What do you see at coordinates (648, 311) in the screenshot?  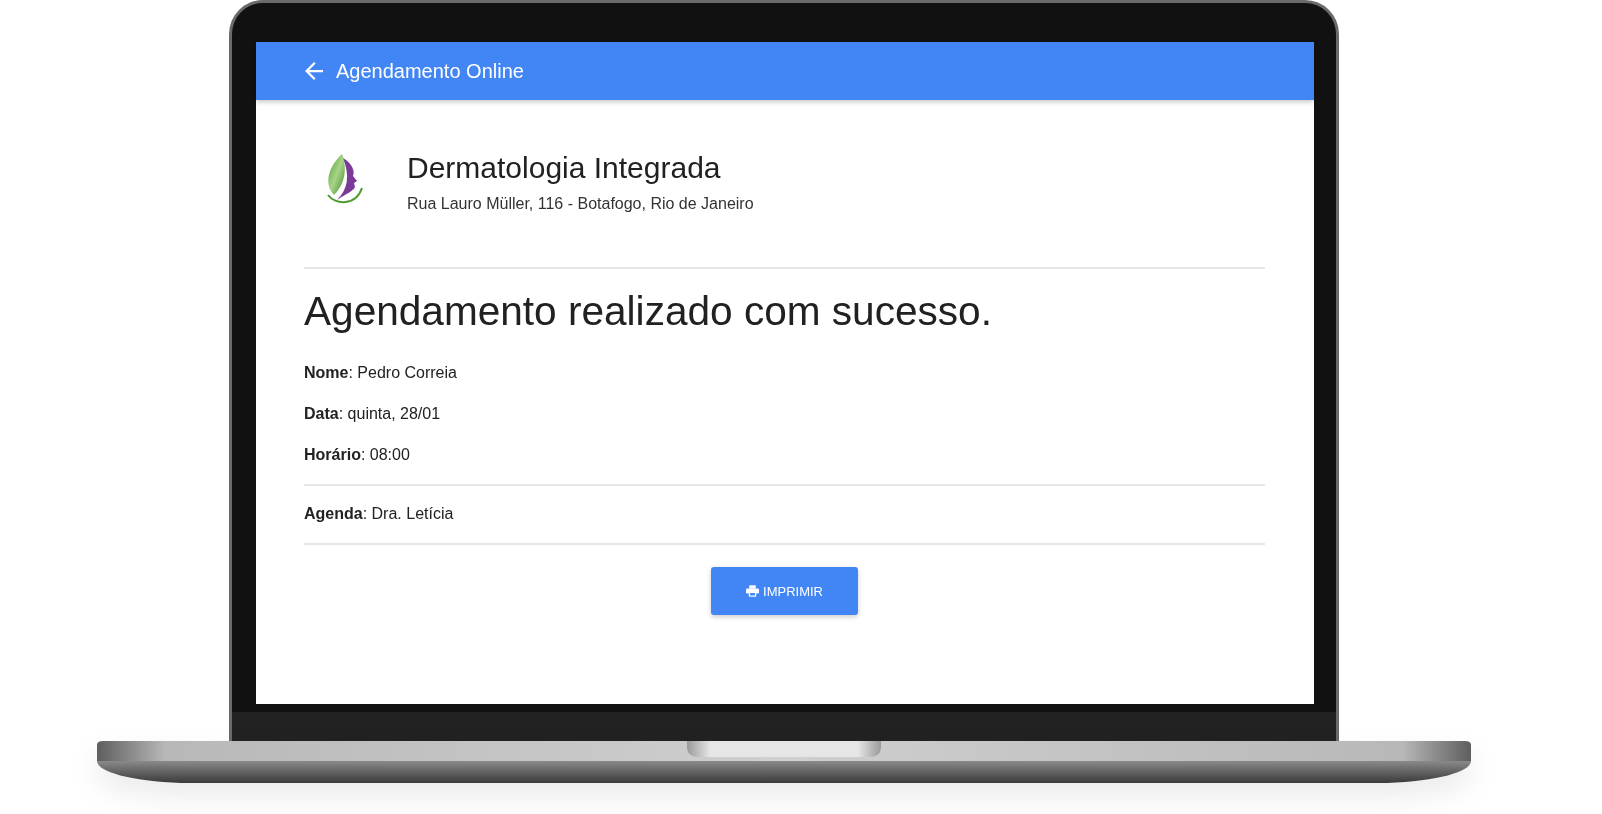 I see `confirmation-heading: Agendamento realizado com sucesso.` at bounding box center [648, 311].